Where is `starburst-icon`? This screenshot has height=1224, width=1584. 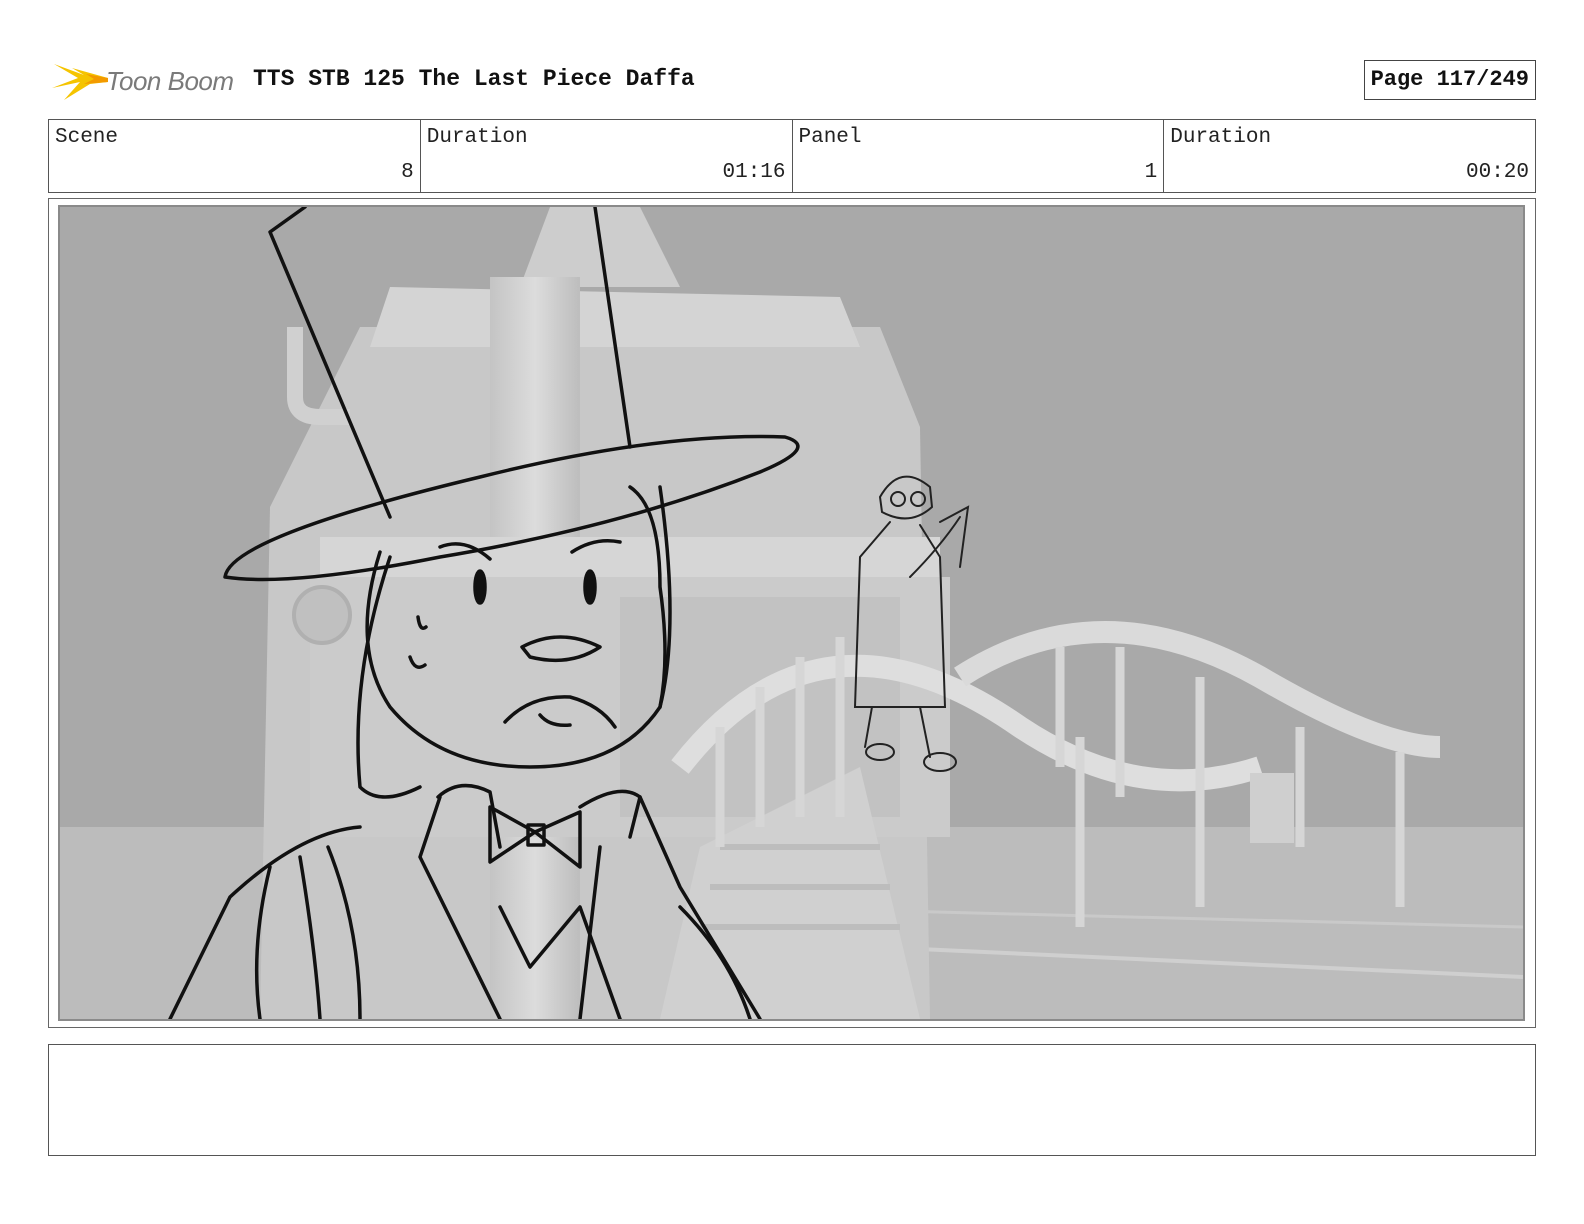 starburst-icon is located at coordinates (80, 82).